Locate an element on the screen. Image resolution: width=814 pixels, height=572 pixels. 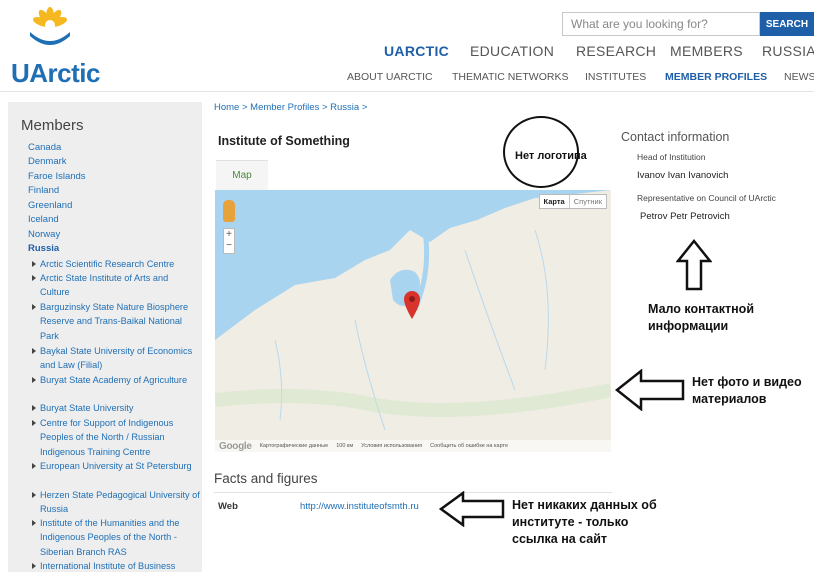
sidebar-institution-item: Buryat State Academy of Agriculture is located at coordinates (116, 380).